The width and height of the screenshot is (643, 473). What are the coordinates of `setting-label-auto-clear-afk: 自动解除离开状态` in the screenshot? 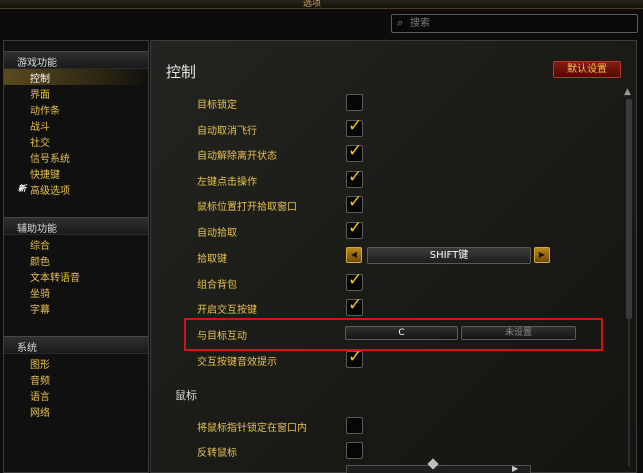 It's located at (237, 156).